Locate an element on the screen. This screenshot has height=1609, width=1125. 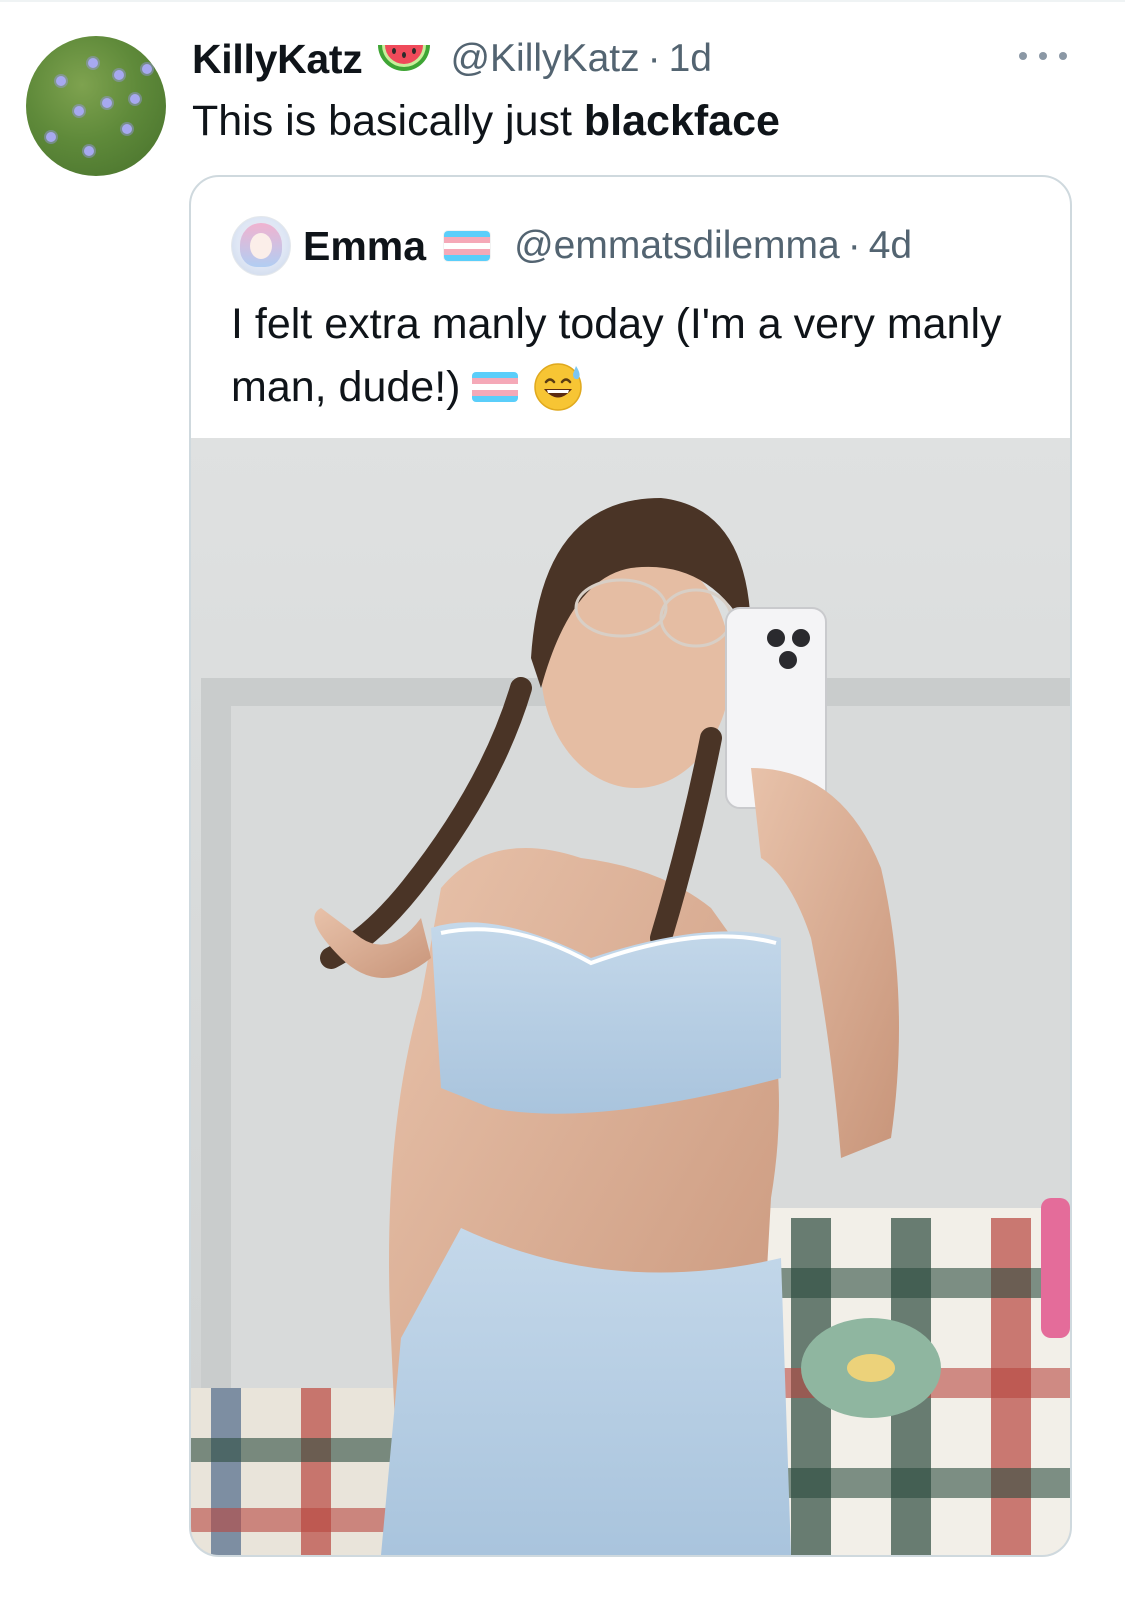
grinning-face-with-sweat-icon is located at coordinates (558, 386).